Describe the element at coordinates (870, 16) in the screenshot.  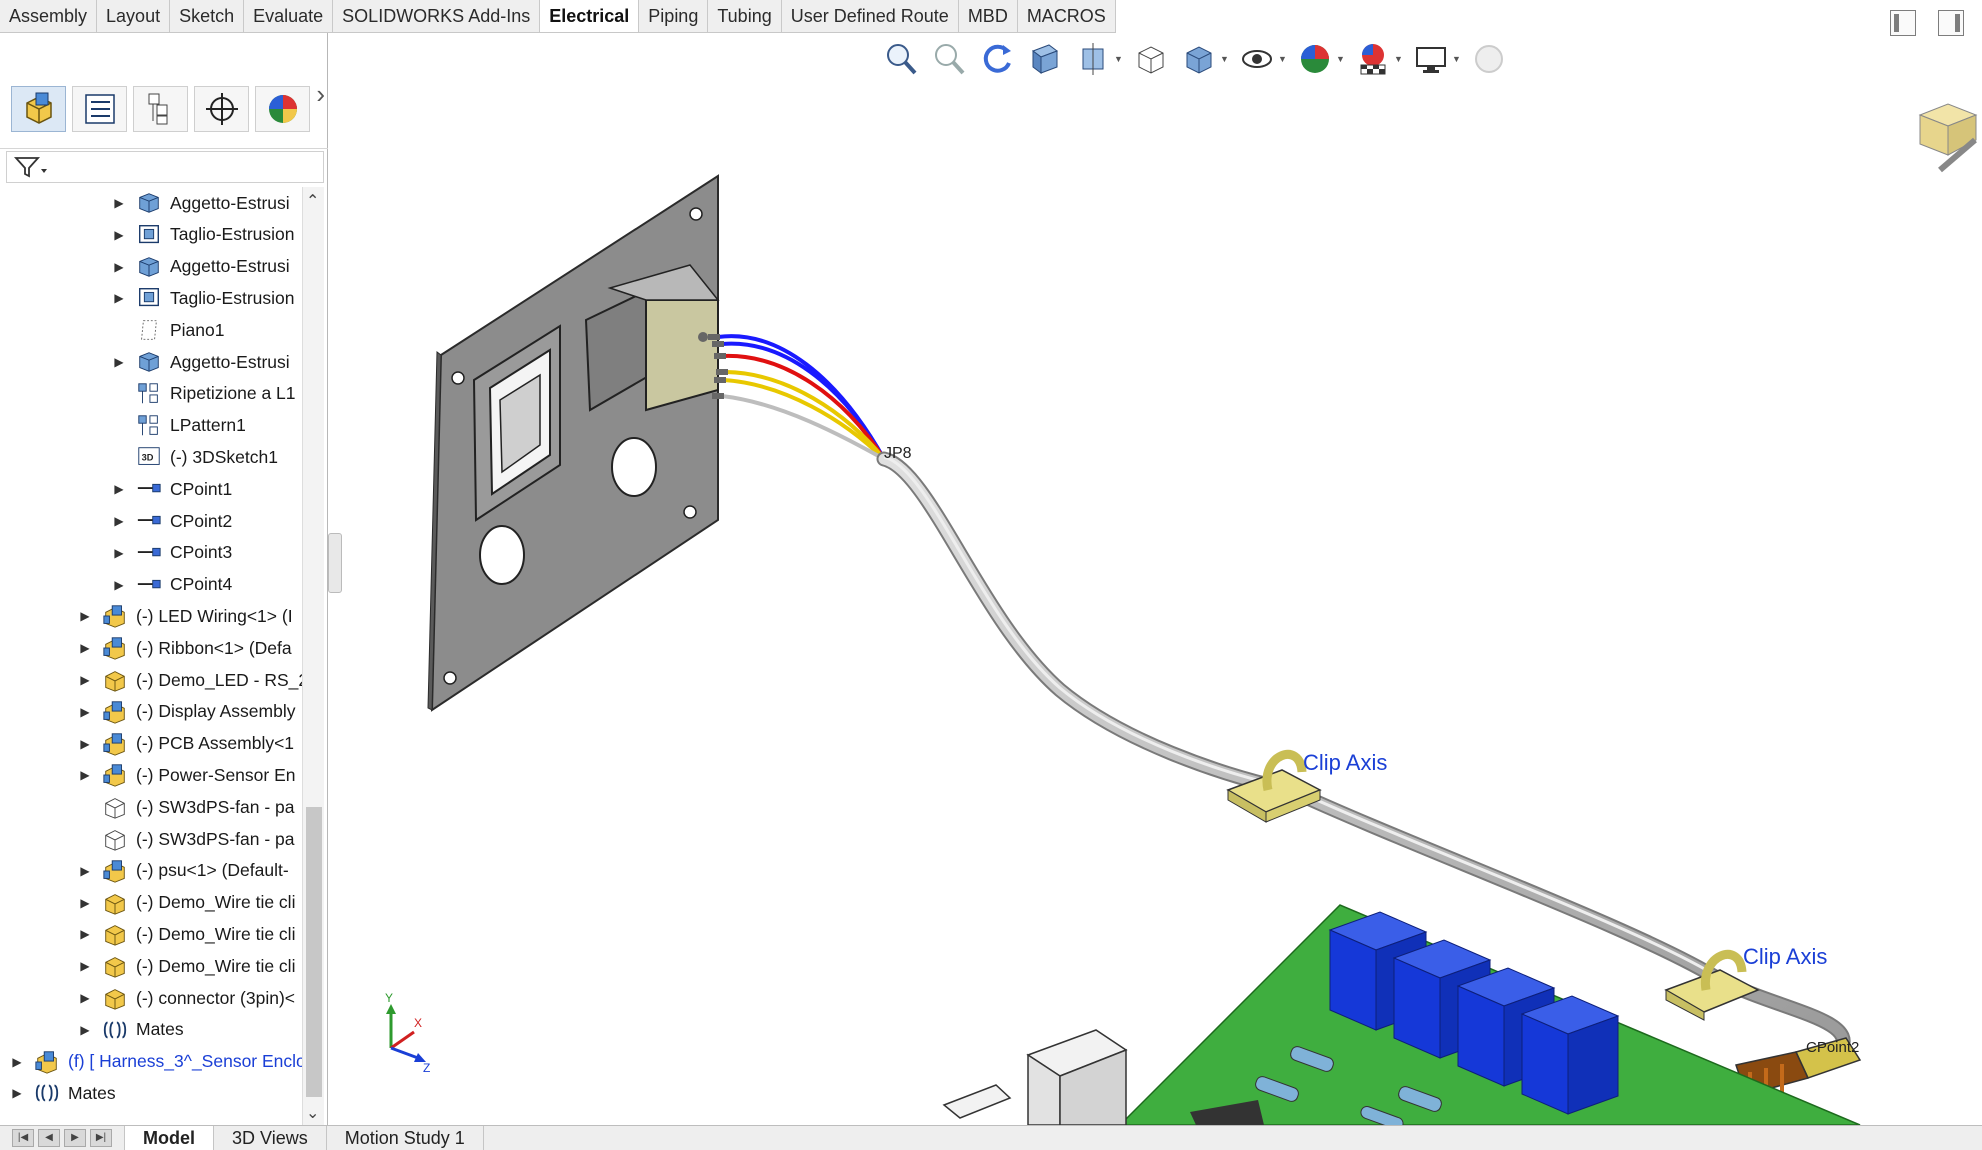
I see `tab-user-defined-route: User Defined Route` at that location.